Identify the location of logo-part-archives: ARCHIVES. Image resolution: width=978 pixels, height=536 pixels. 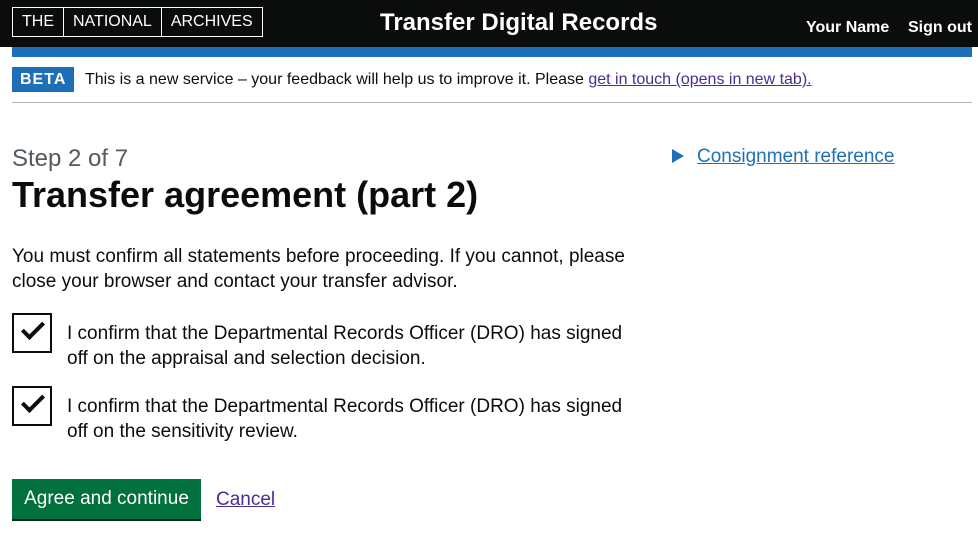
(211, 21).